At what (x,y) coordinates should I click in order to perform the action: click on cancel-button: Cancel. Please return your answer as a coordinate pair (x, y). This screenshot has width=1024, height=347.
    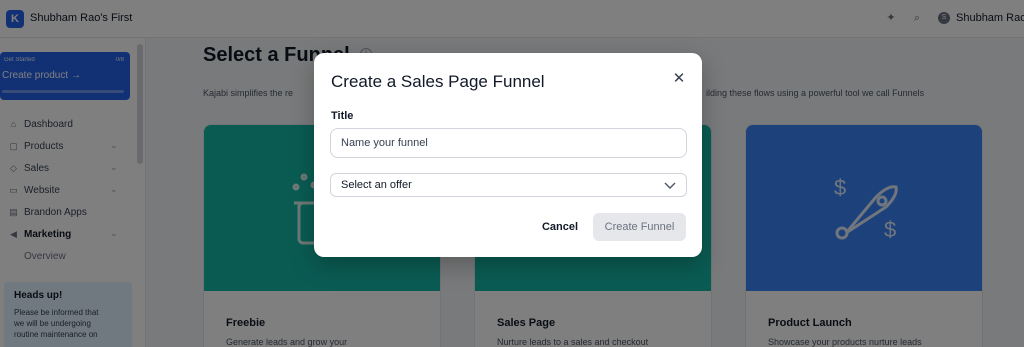
    Looking at the image, I should click on (560, 227).